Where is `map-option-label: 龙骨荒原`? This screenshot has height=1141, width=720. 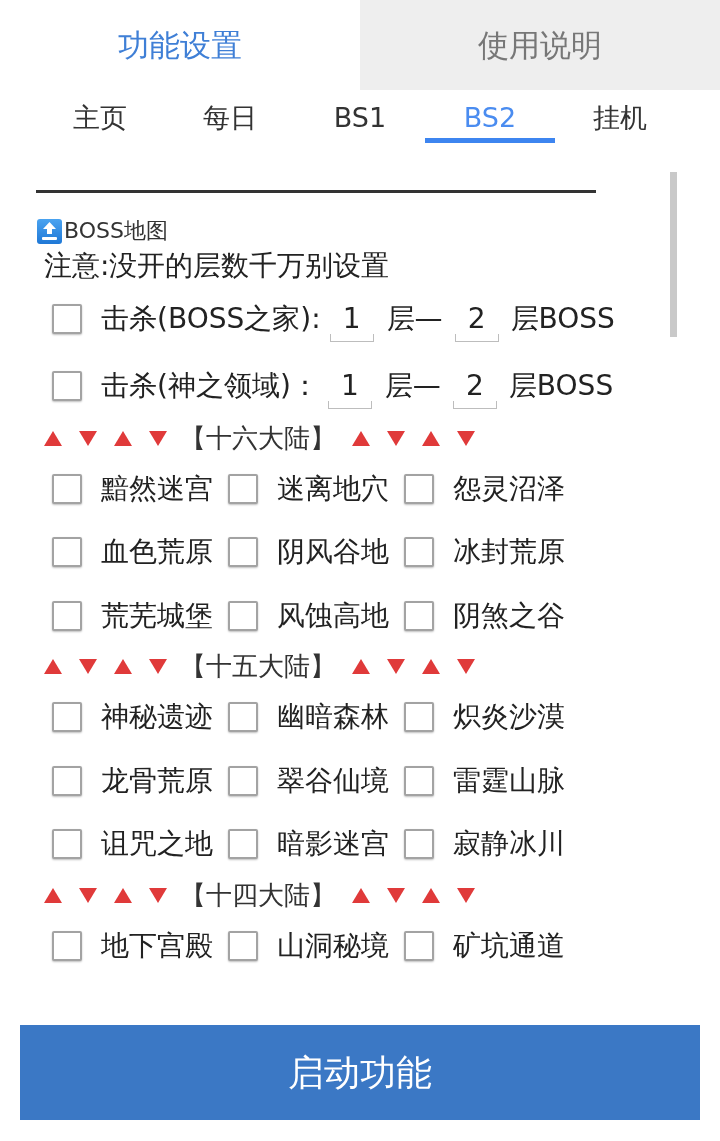
map-option-label: 龙骨荒原 is located at coordinates (157, 780).